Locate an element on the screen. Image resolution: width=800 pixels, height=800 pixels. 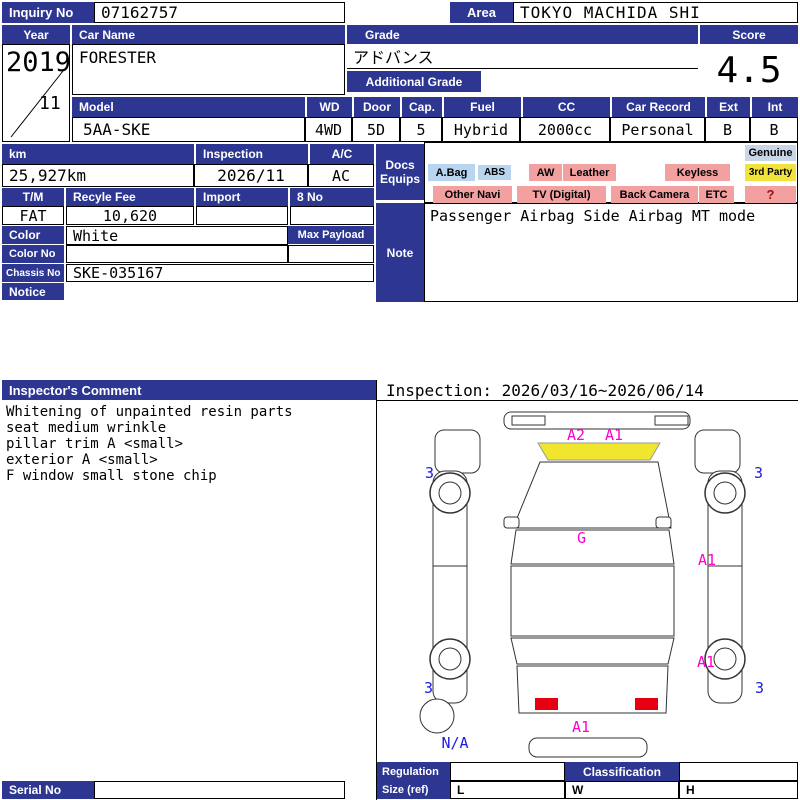
regulation-label: Regulation is located at coordinates (413, 771).